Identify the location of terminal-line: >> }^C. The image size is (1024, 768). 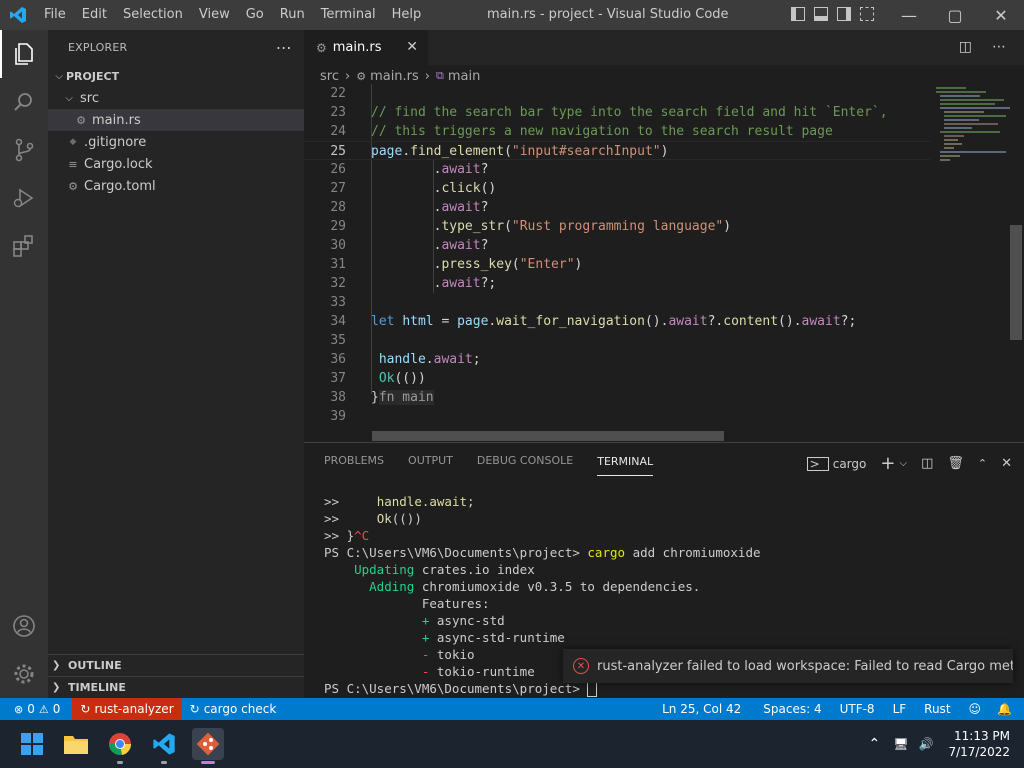
(347, 535).